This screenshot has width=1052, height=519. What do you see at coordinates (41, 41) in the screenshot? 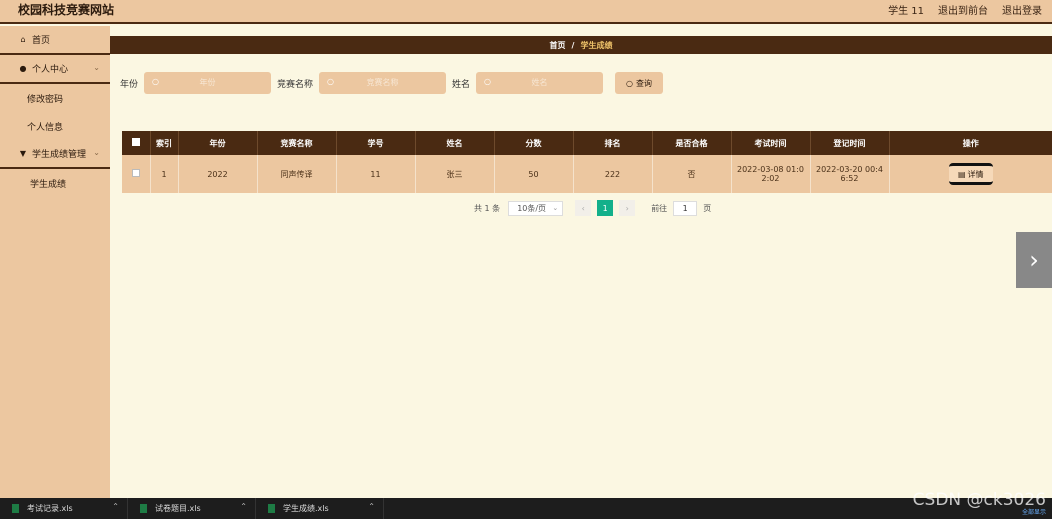
I see `sidebar-item-label: 首页` at bounding box center [41, 41].